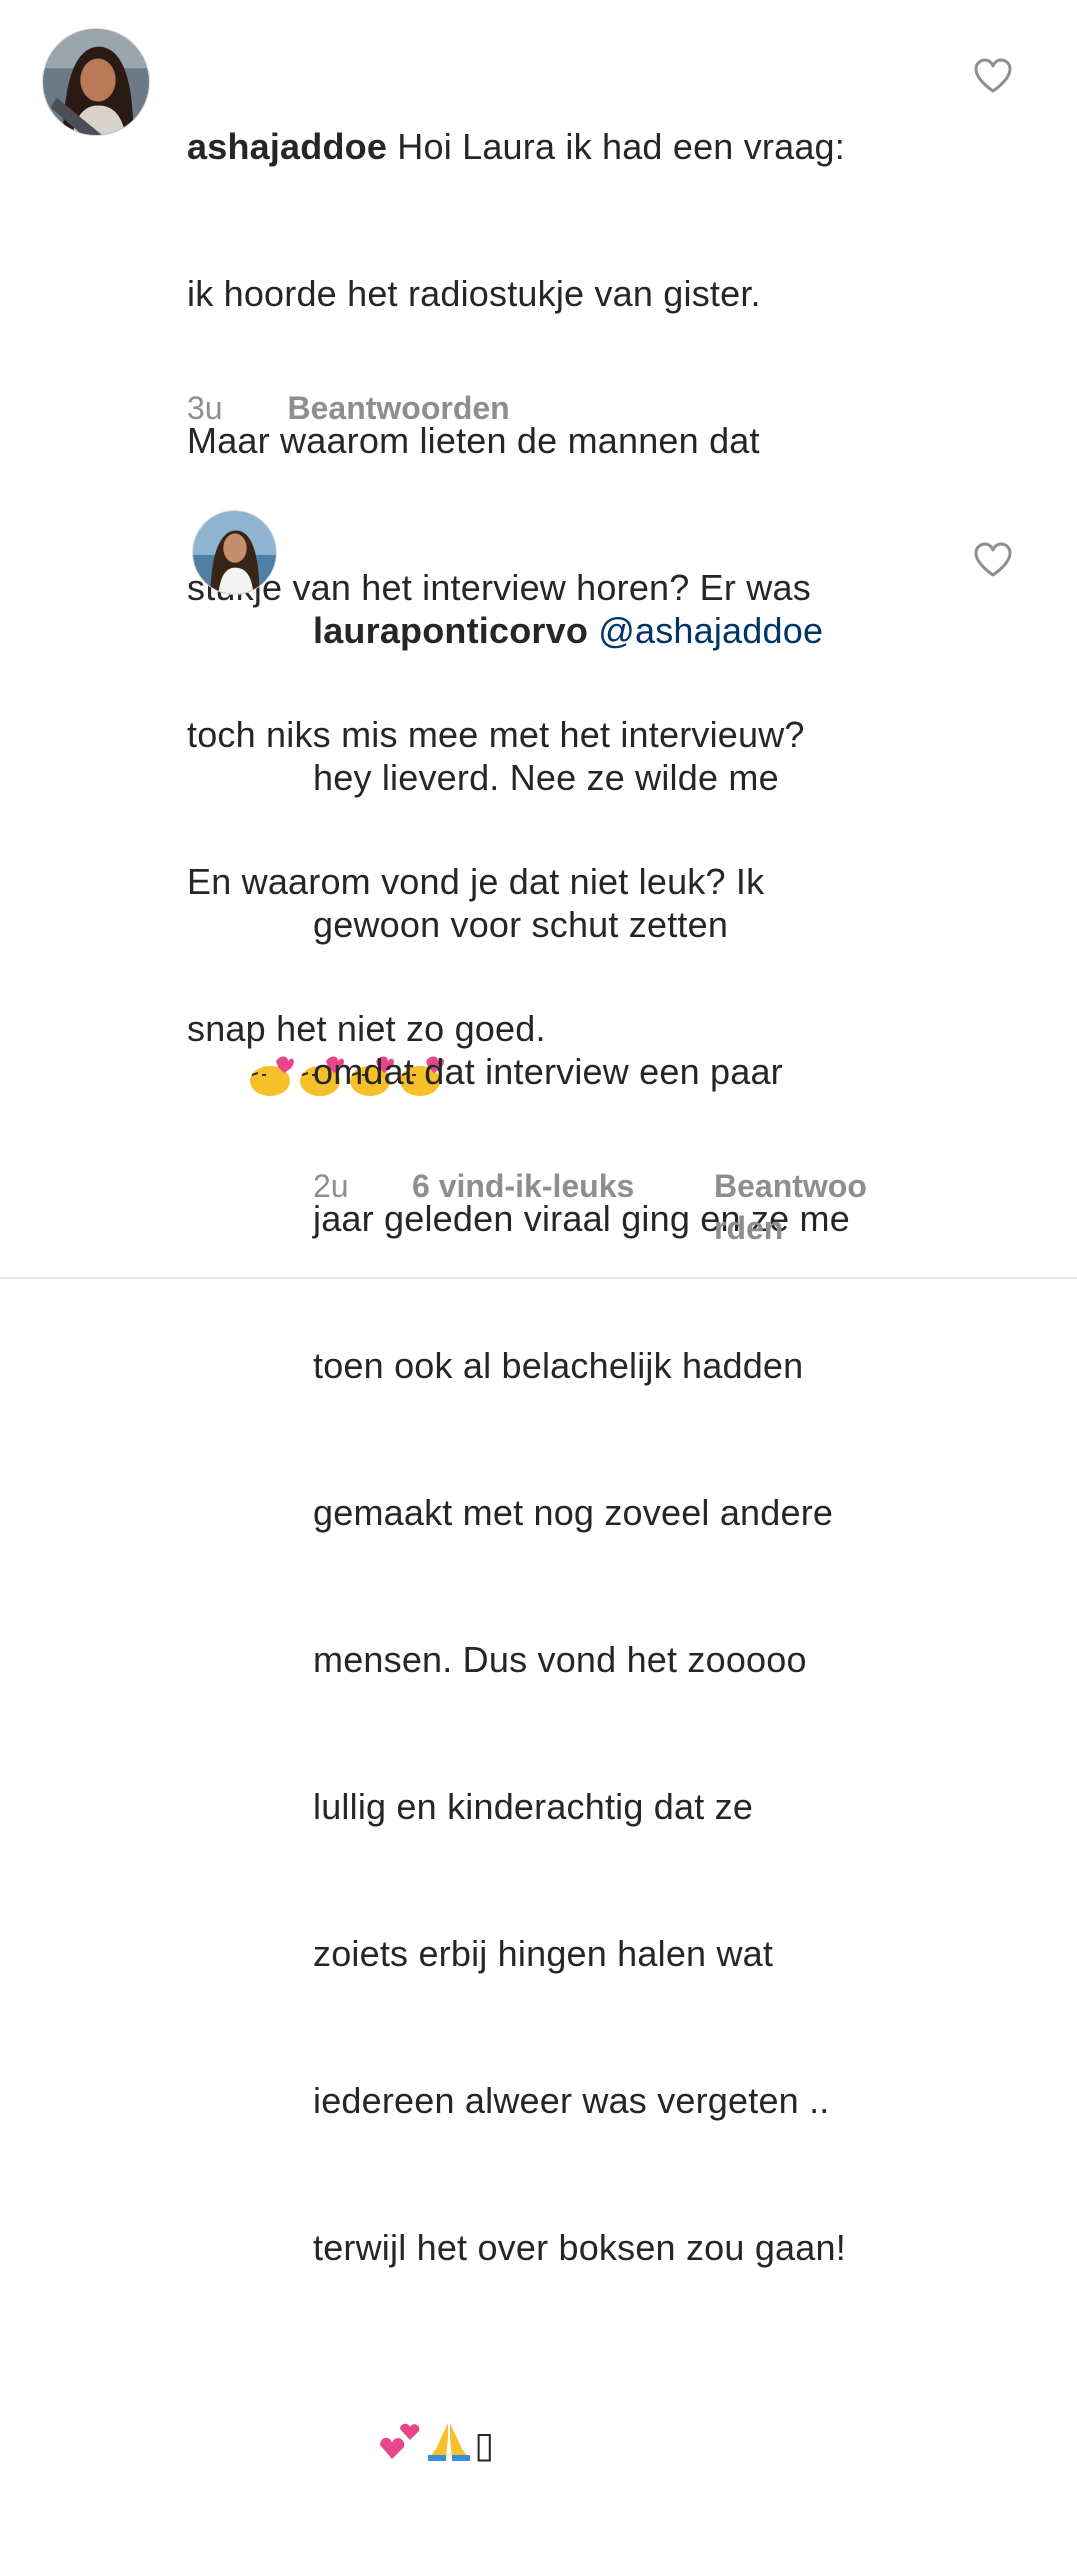 The height and width of the screenshot is (2558, 1077). I want to click on two-hearts-icon, so click(399, 2447).